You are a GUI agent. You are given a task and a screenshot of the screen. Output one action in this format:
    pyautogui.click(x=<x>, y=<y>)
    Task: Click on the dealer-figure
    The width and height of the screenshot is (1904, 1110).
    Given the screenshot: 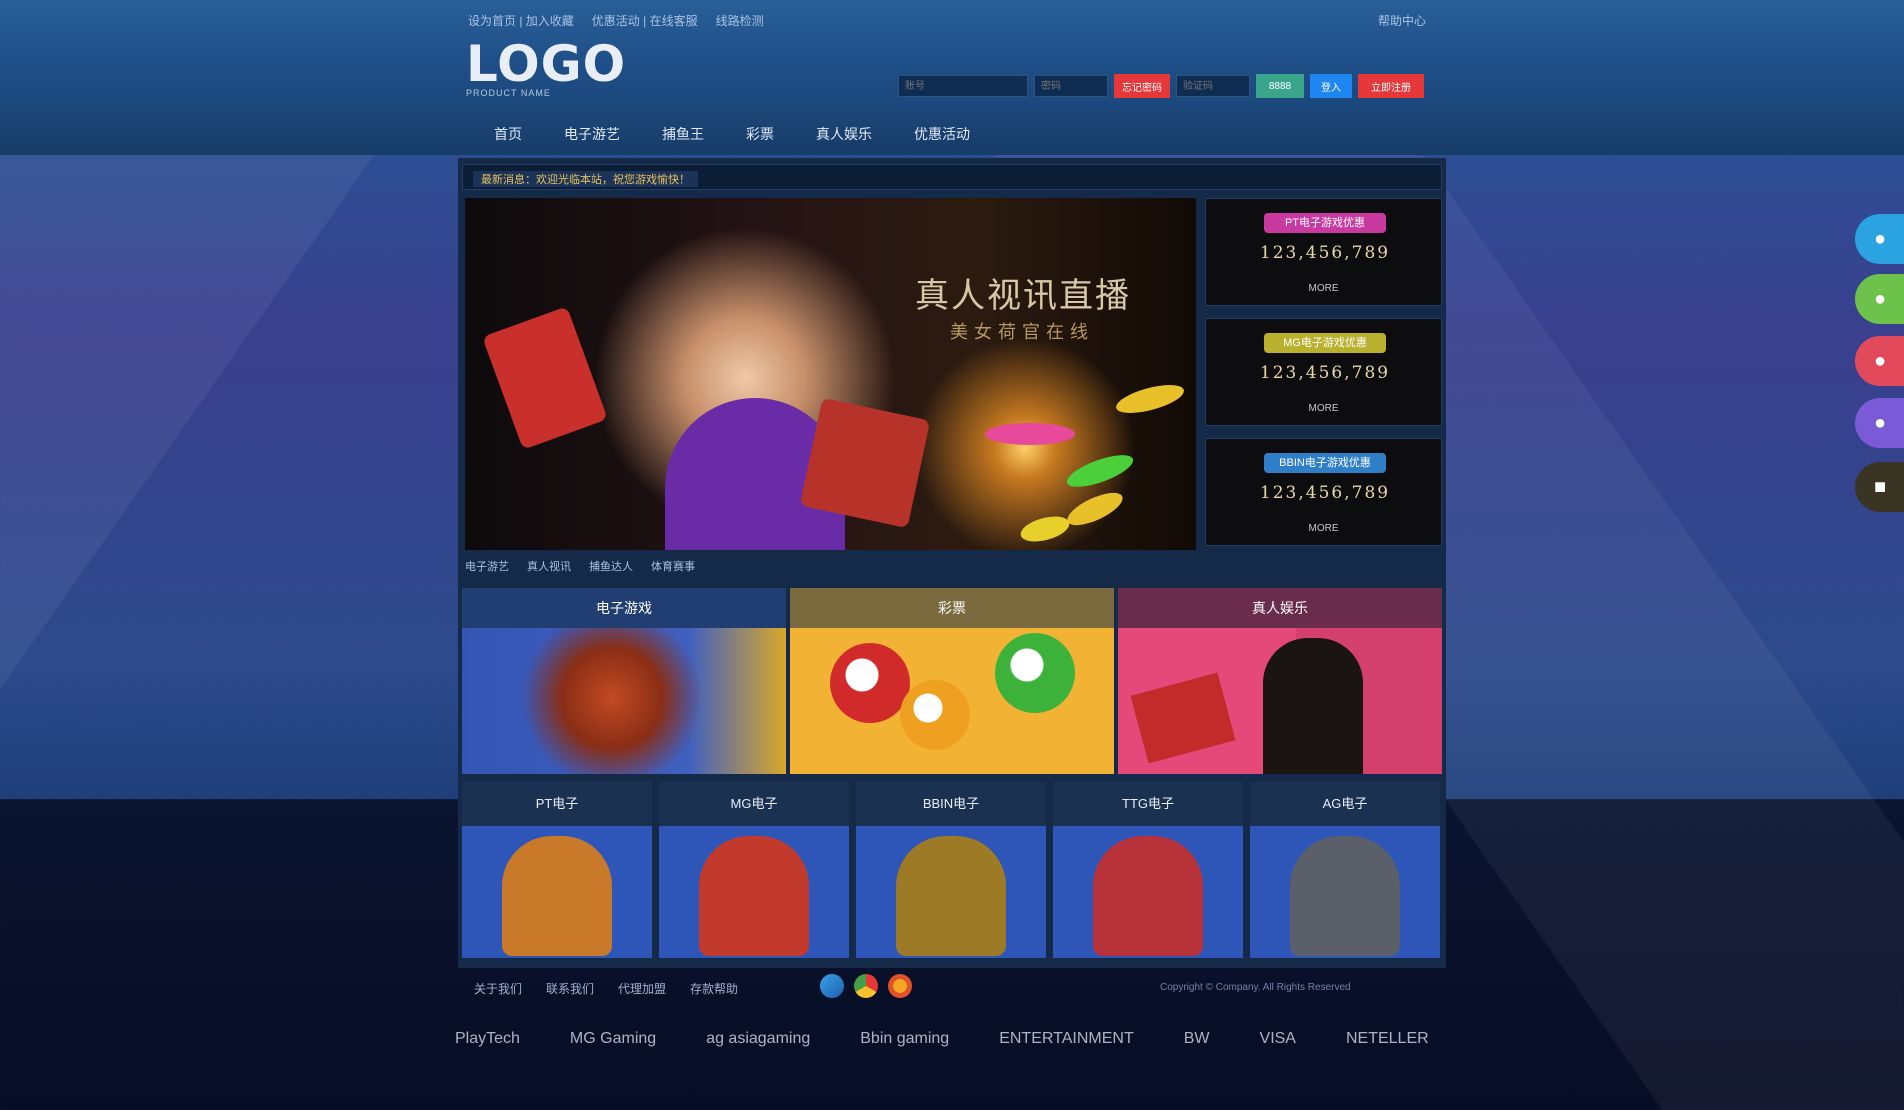 What is the action you would take?
    pyautogui.click(x=1313, y=706)
    